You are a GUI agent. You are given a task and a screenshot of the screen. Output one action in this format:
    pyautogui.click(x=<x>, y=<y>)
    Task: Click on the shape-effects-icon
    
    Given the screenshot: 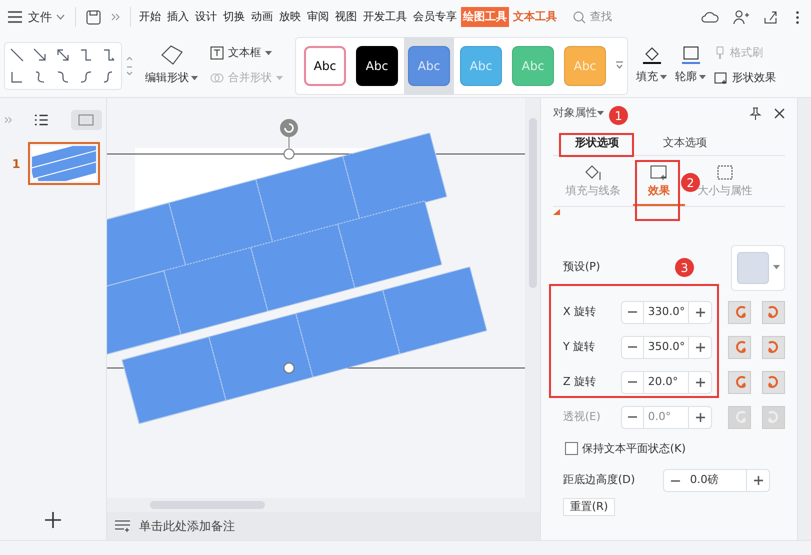 What is the action you would take?
    pyautogui.click(x=721, y=77)
    